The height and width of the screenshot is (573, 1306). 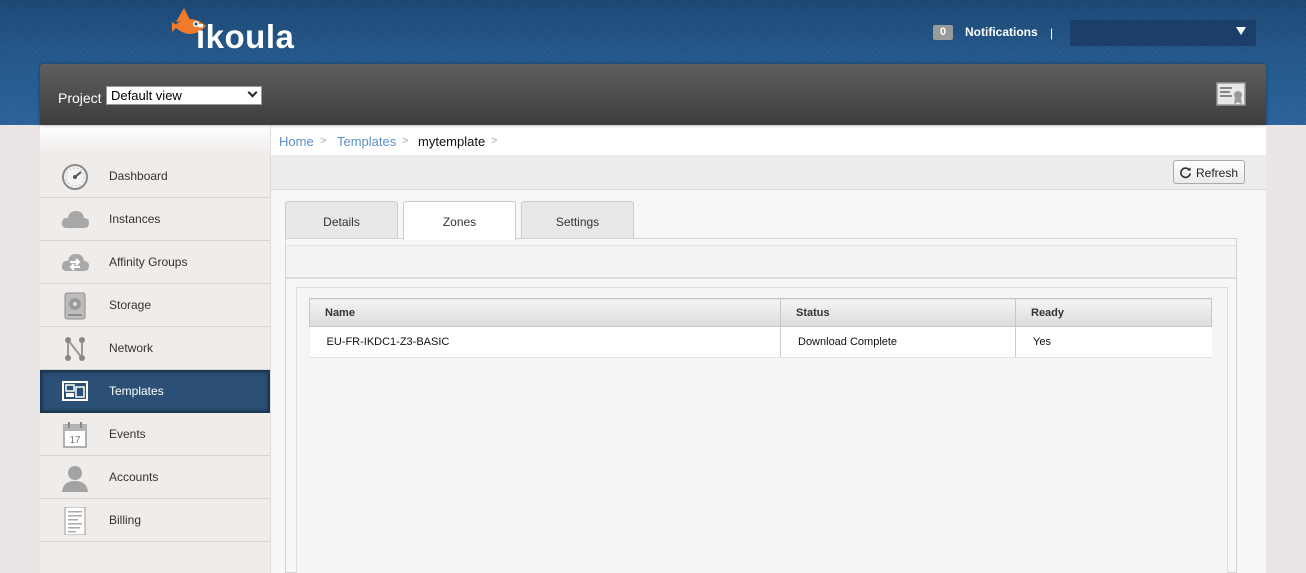 I want to click on sidebar-item-label: Accounts, so click(x=134, y=477).